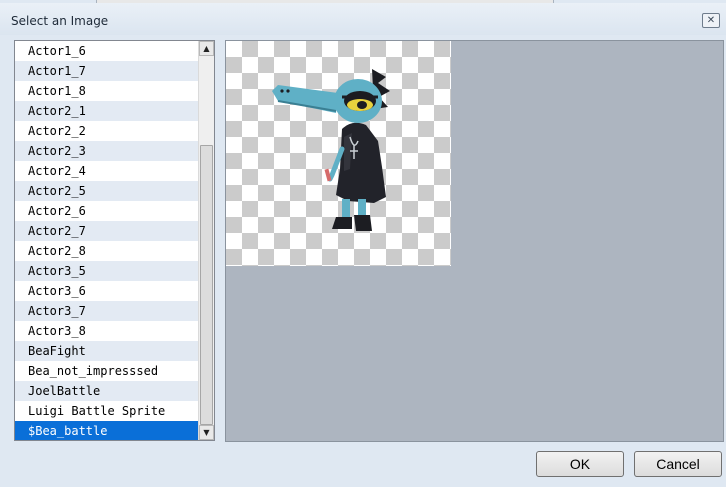 This screenshot has height=487, width=726. What do you see at coordinates (107, 351) in the screenshot?
I see `list-item: BeaFight` at bounding box center [107, 351].